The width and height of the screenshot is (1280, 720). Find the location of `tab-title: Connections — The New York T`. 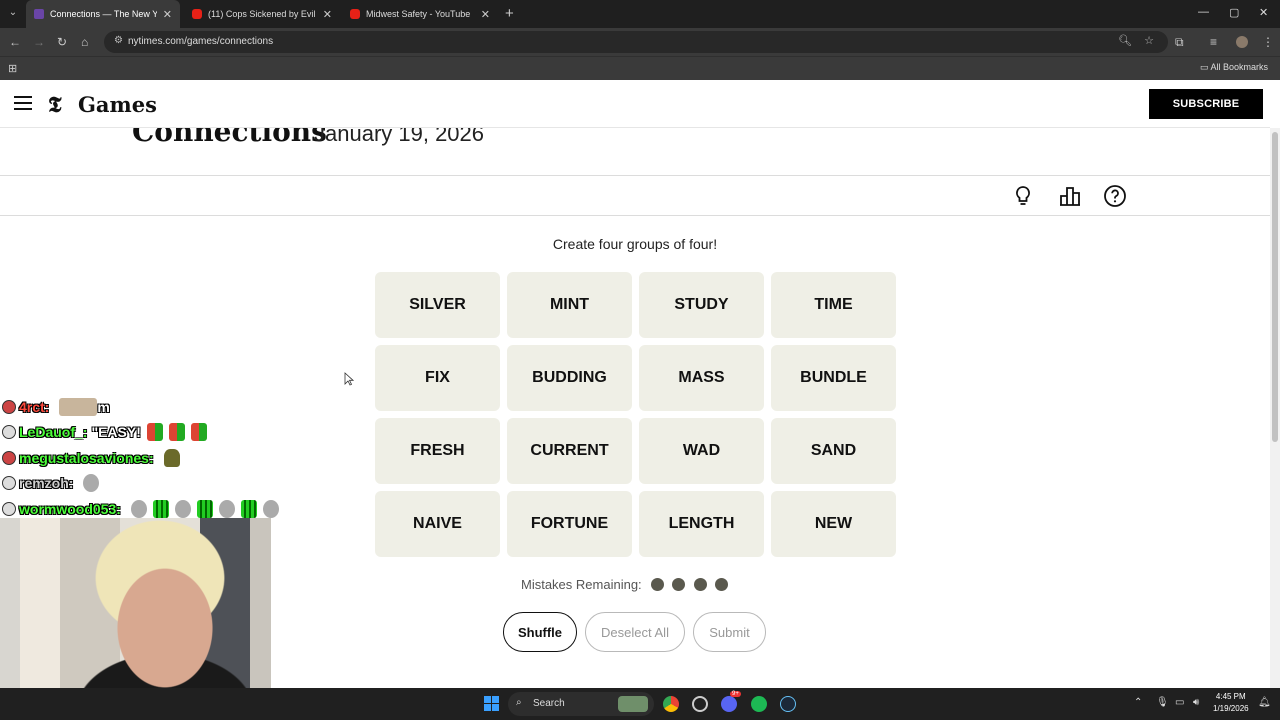

tab-title: Connections — The New York T is located at coordinates (103, 14).